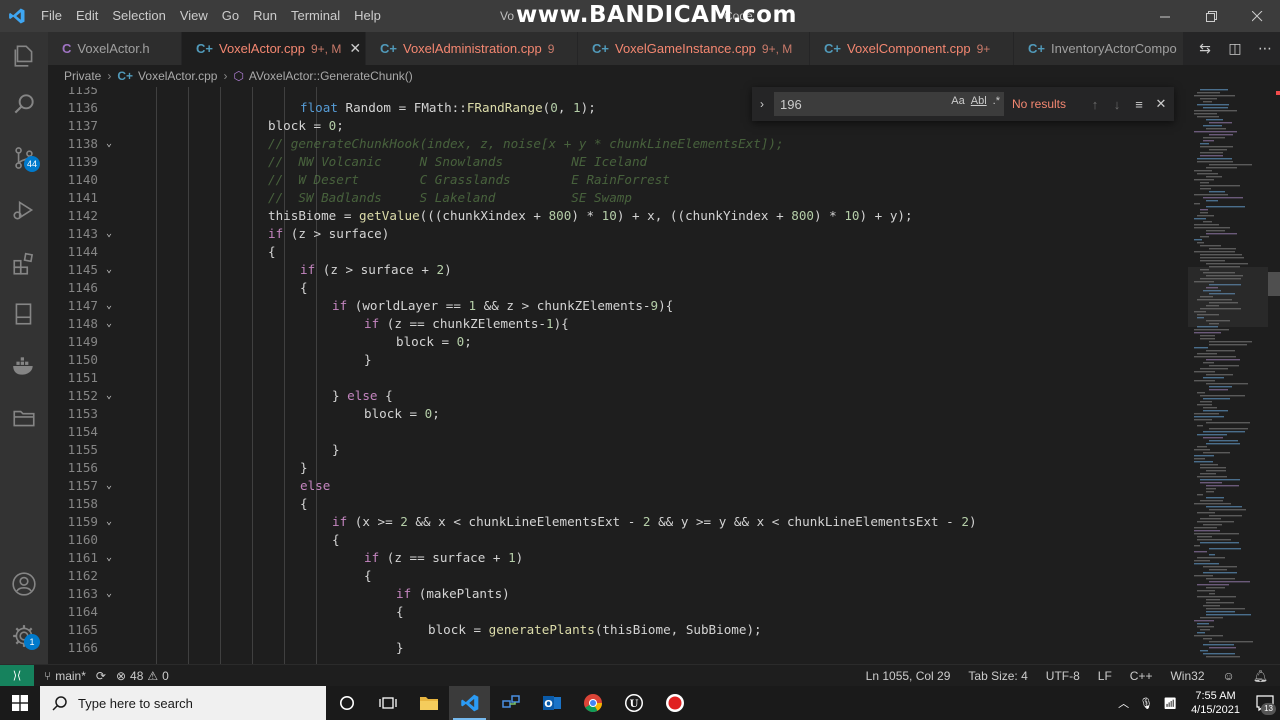 This screenshot has width=1280, height=720. I want to click on search-icon, so click(24, 104).